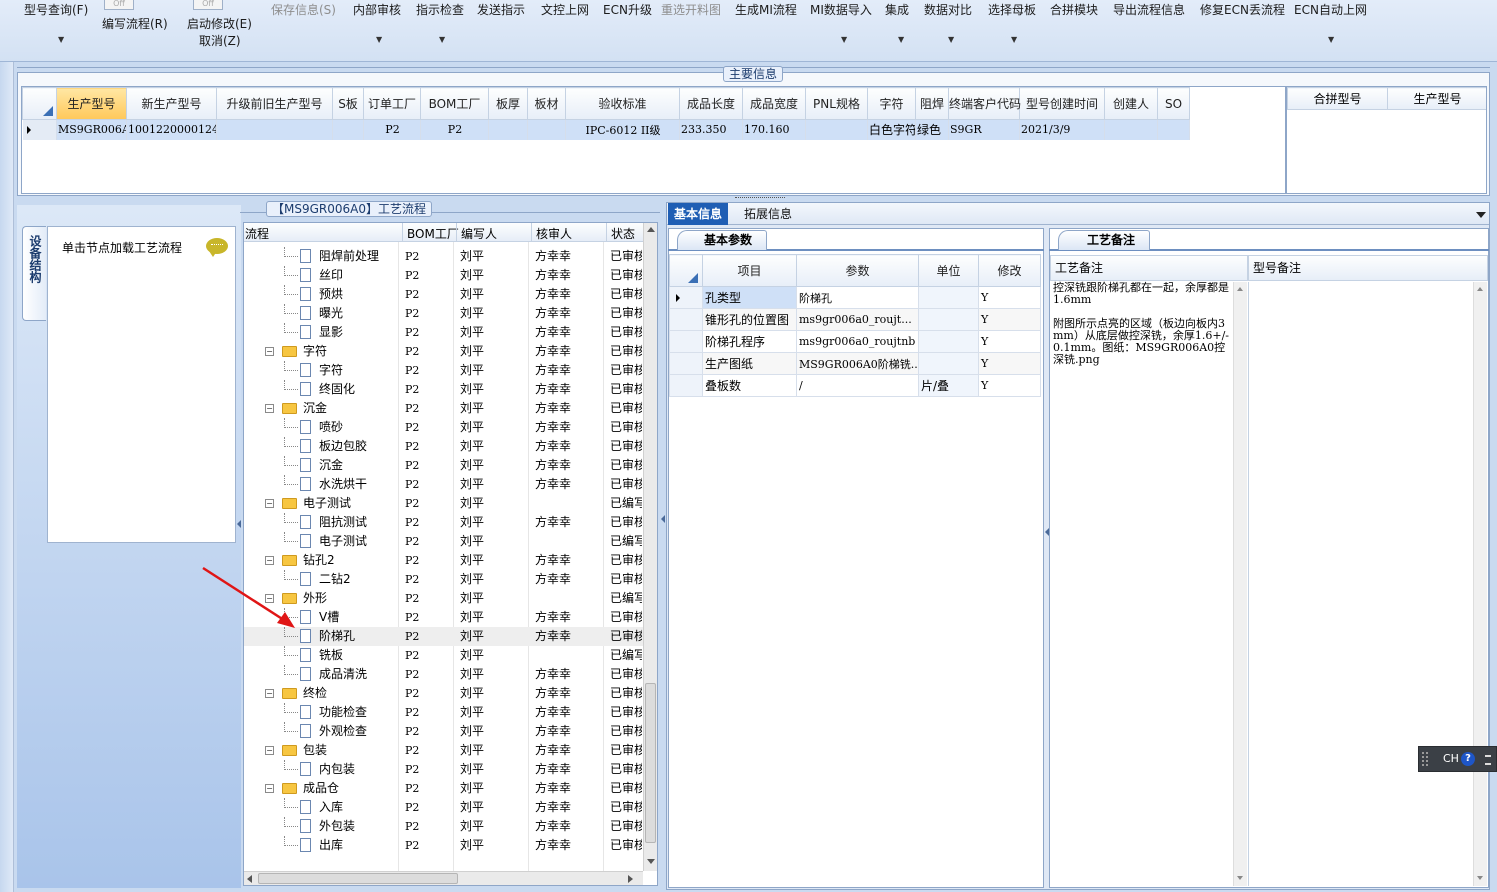 This screenshot has width=1497, height=892. Describe the element at coordinates (749, 319) in the screenshot. I see `param-cell-item: 锥形孔的位置图` at that location.